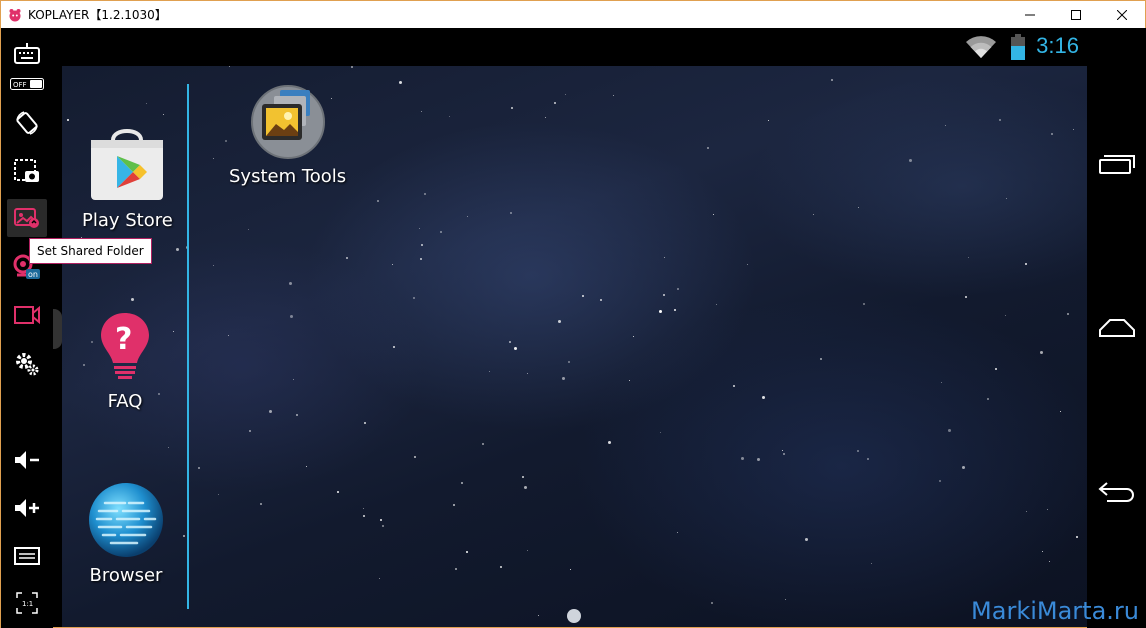  I want to click on shared-folder-icon, so click(26, 218).